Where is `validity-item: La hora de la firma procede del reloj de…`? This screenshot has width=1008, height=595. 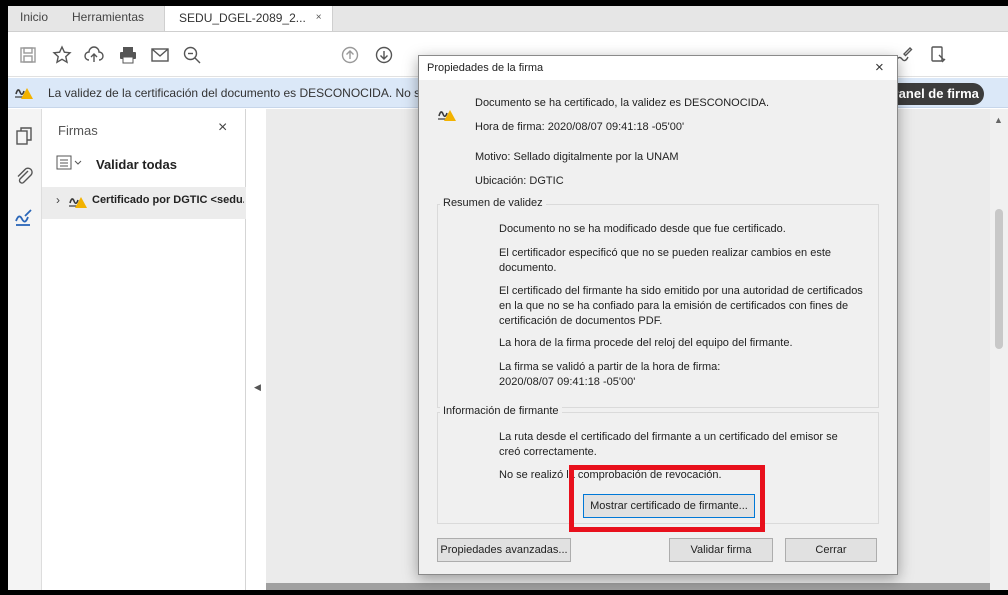 validity-item: La hora de la firma procede del reloj de… is located at coordinates (646, 343).